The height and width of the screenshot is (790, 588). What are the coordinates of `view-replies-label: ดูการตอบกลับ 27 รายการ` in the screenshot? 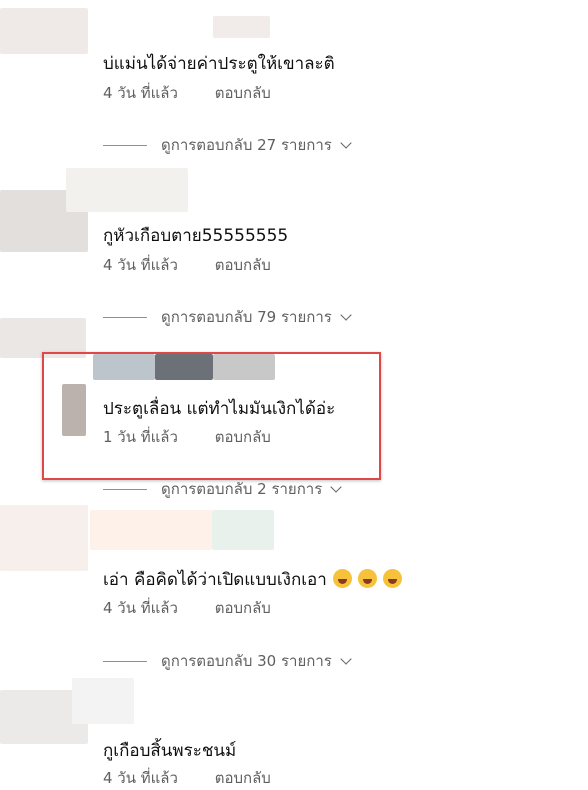 It's located at (246, 145).